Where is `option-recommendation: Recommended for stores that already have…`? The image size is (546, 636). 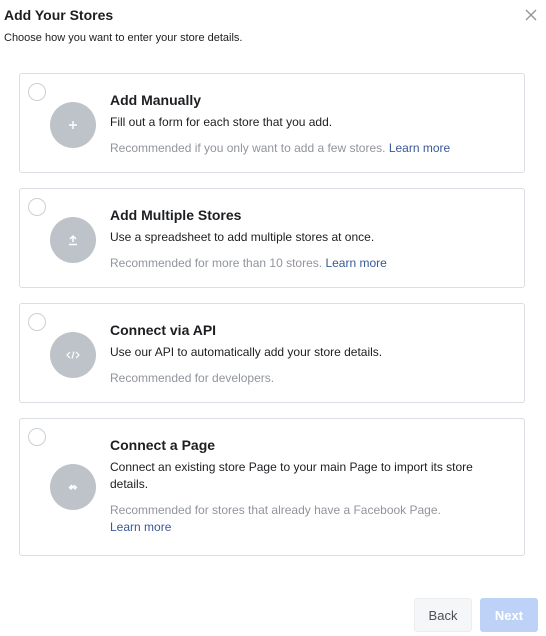 option-recommendation: Recommended for stores that already have… is located at coordinates (310, 519).